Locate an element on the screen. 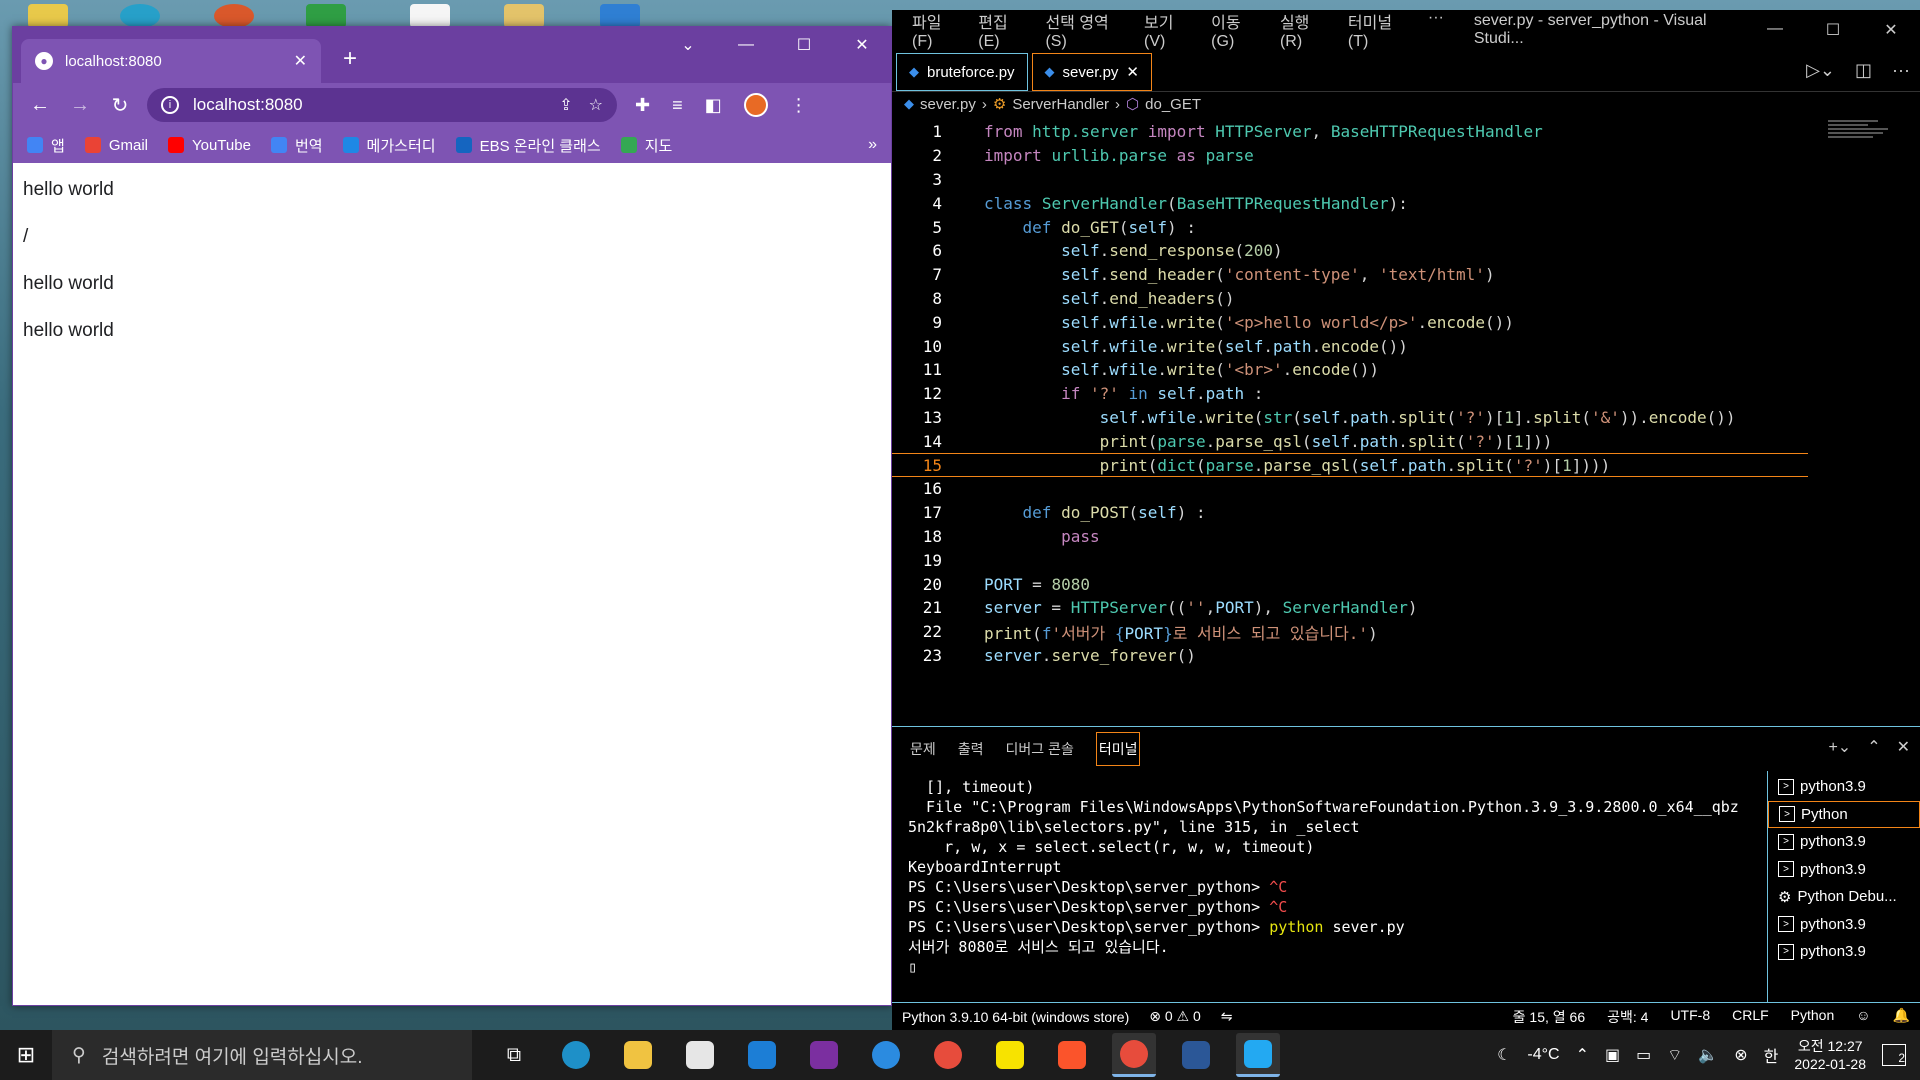 This screenshot has height=1080, width=1920. new-terminal-icon: +⌄ is located at coordinates (1839, 747).